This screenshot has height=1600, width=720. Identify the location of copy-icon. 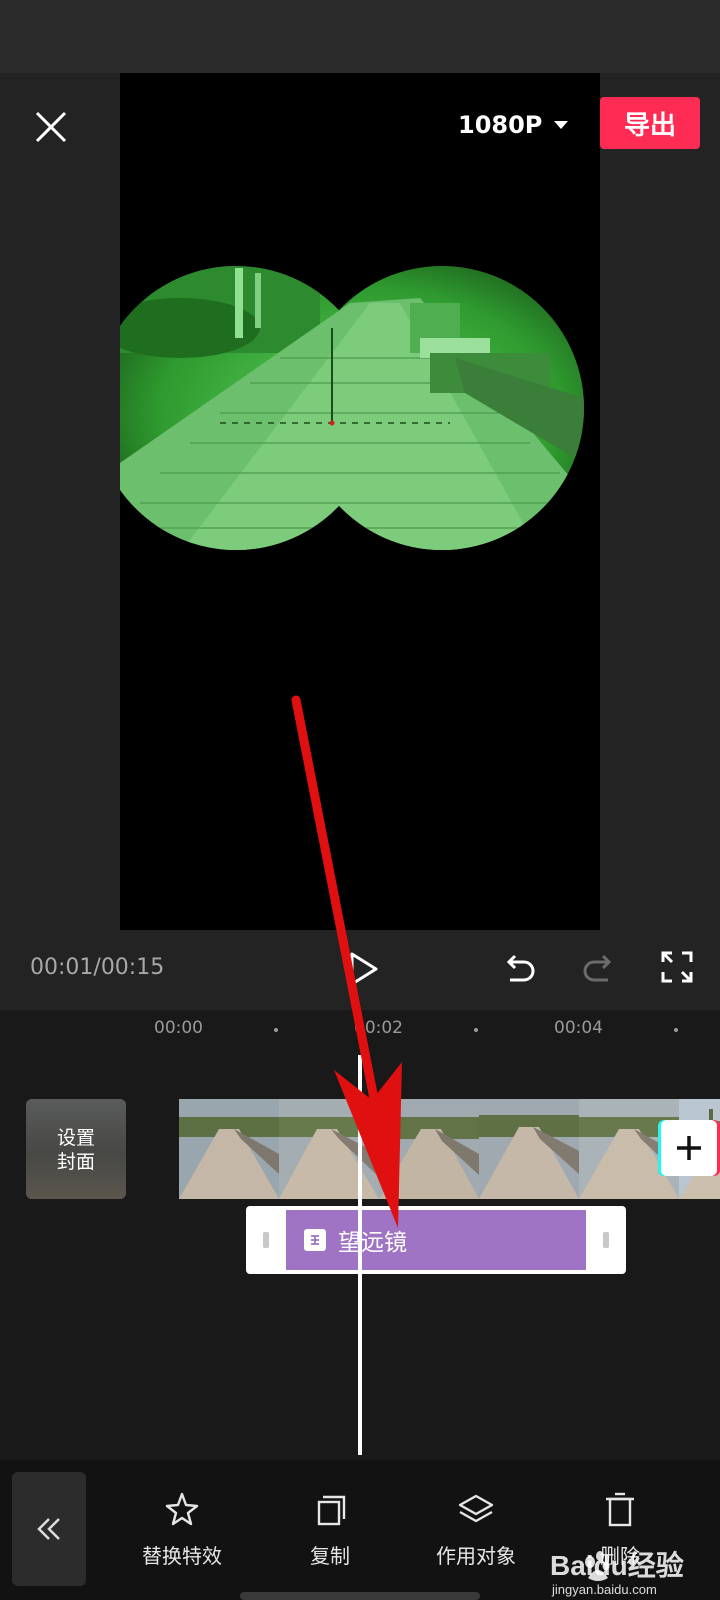
(331, 1510).